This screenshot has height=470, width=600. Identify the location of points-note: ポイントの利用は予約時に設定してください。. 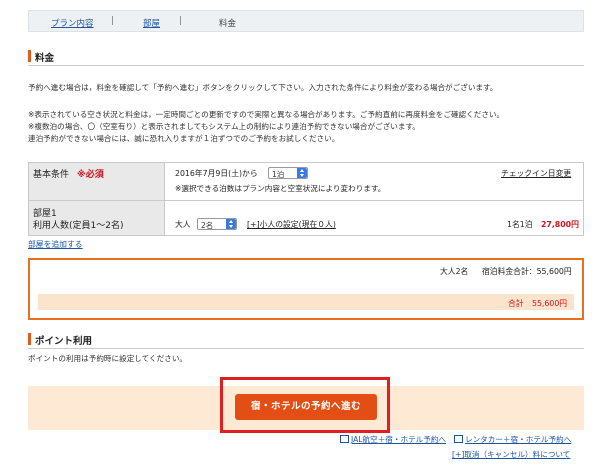
(108, 358).